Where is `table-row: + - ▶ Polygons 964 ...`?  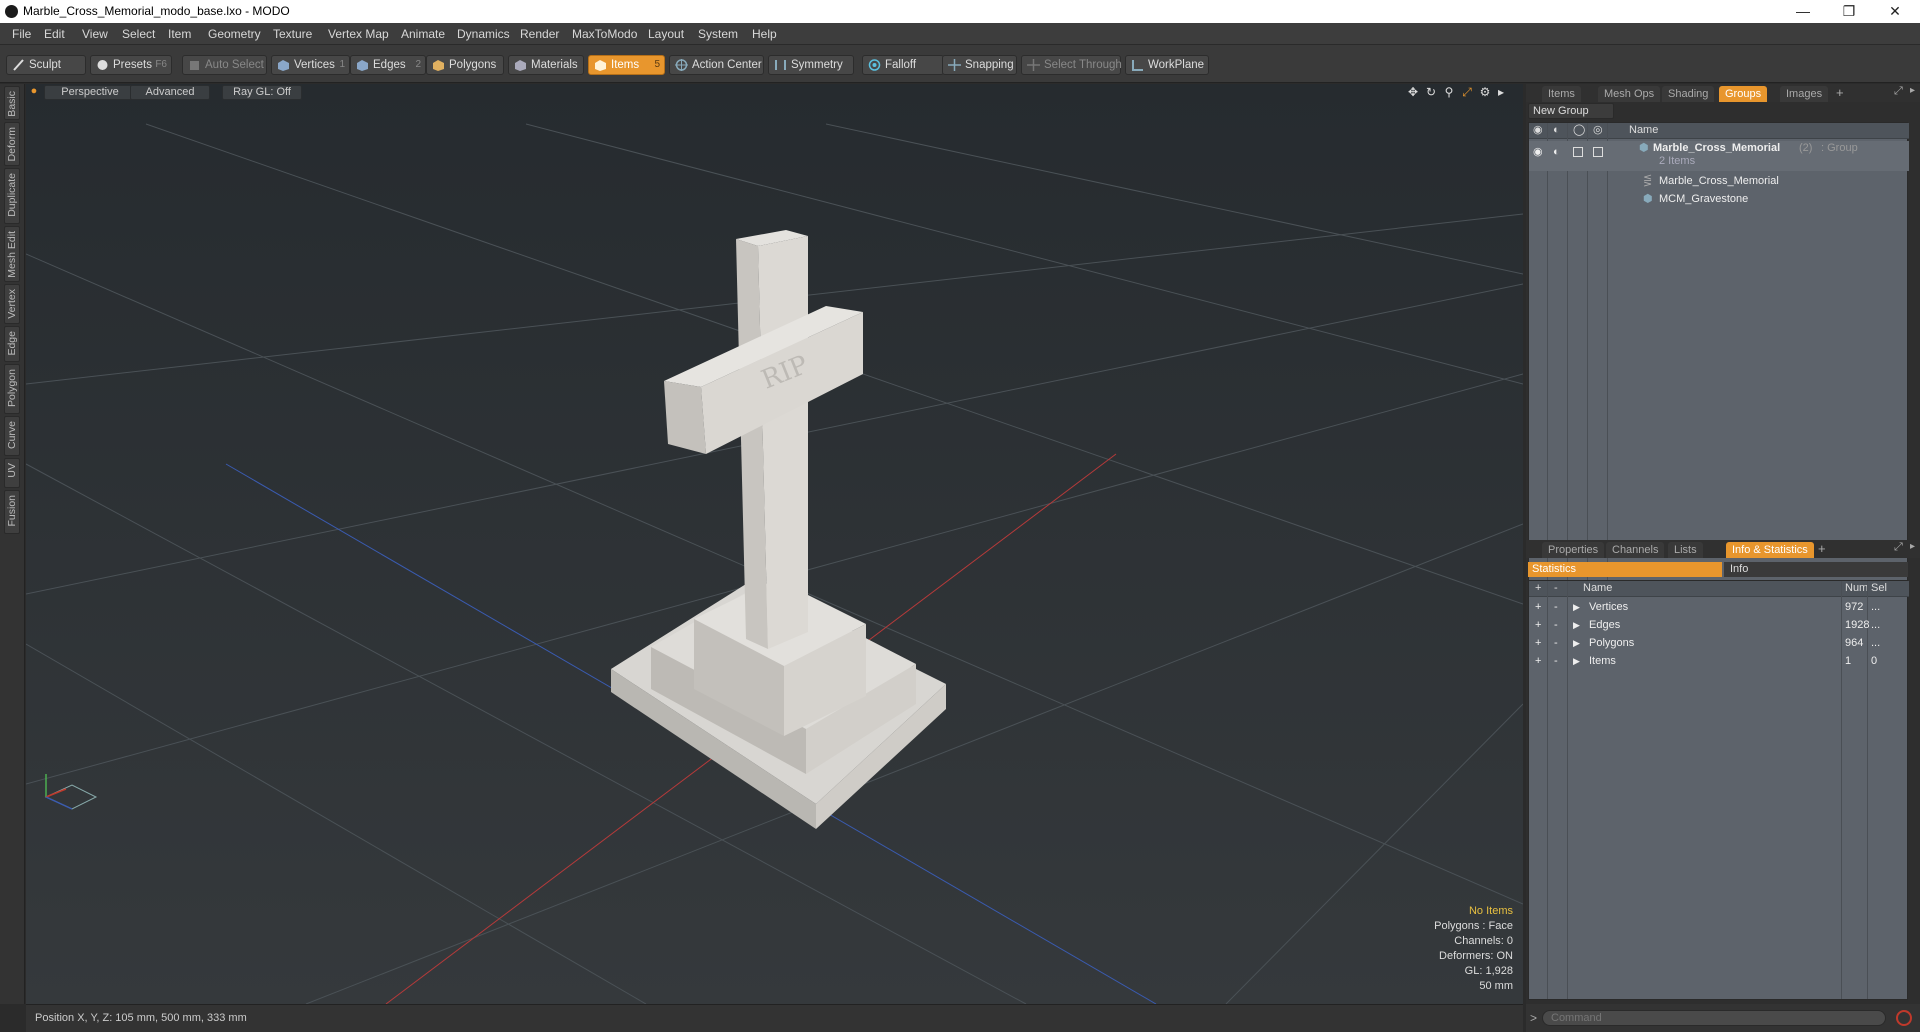 table-row: + - ▶ Polygons 964 ... is located at coordinates (1719, 643).